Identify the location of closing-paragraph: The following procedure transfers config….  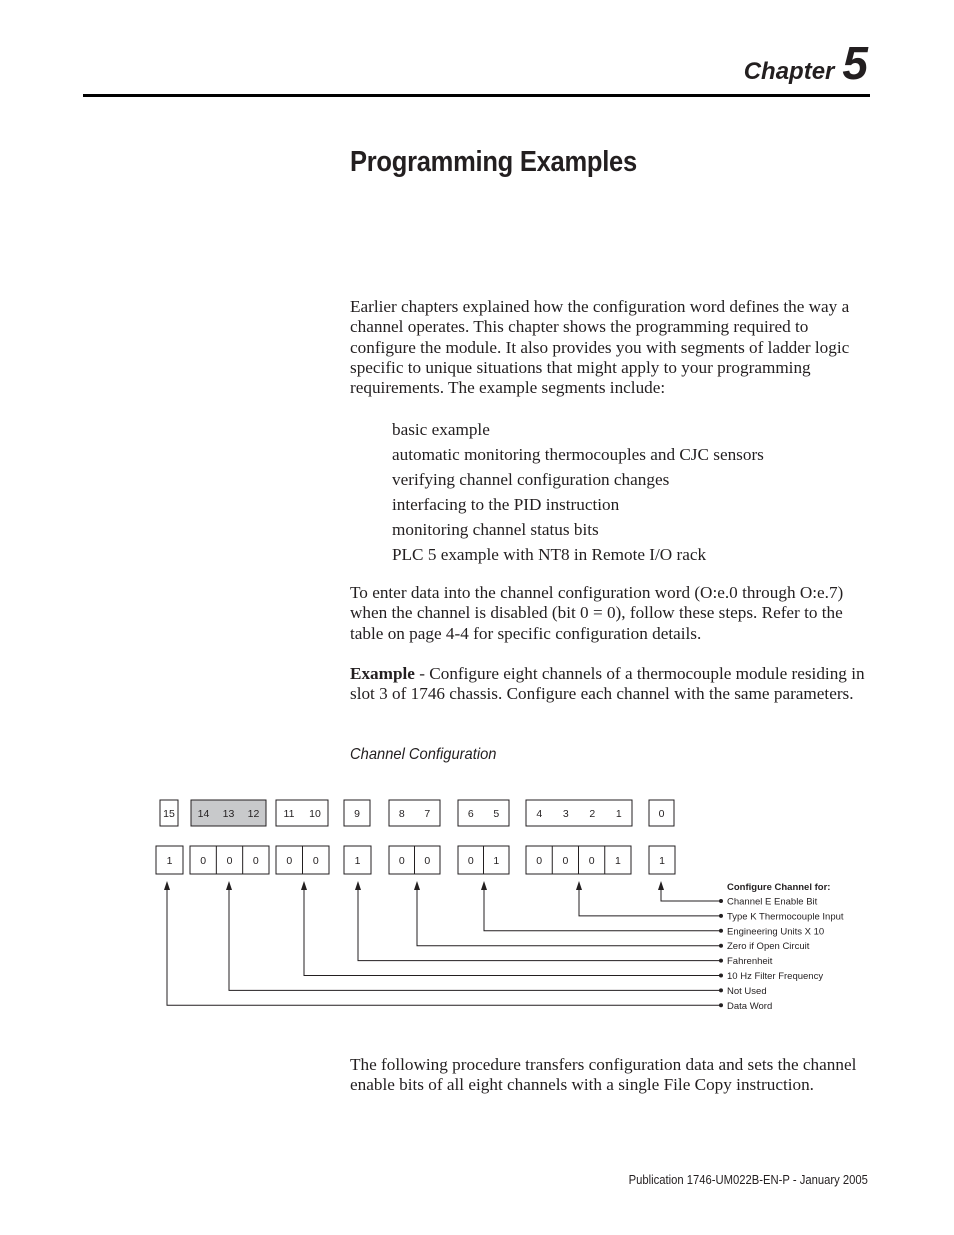
(603, 1075).